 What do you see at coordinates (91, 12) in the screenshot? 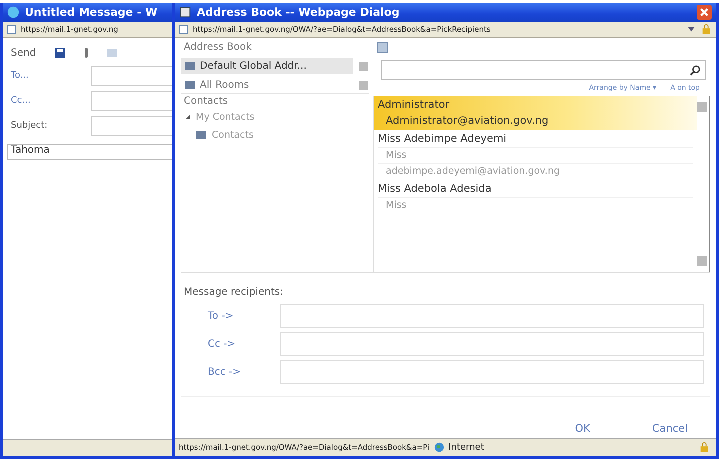
I see `window-title: Untitled Message - W` at bounding box center [91, 12].